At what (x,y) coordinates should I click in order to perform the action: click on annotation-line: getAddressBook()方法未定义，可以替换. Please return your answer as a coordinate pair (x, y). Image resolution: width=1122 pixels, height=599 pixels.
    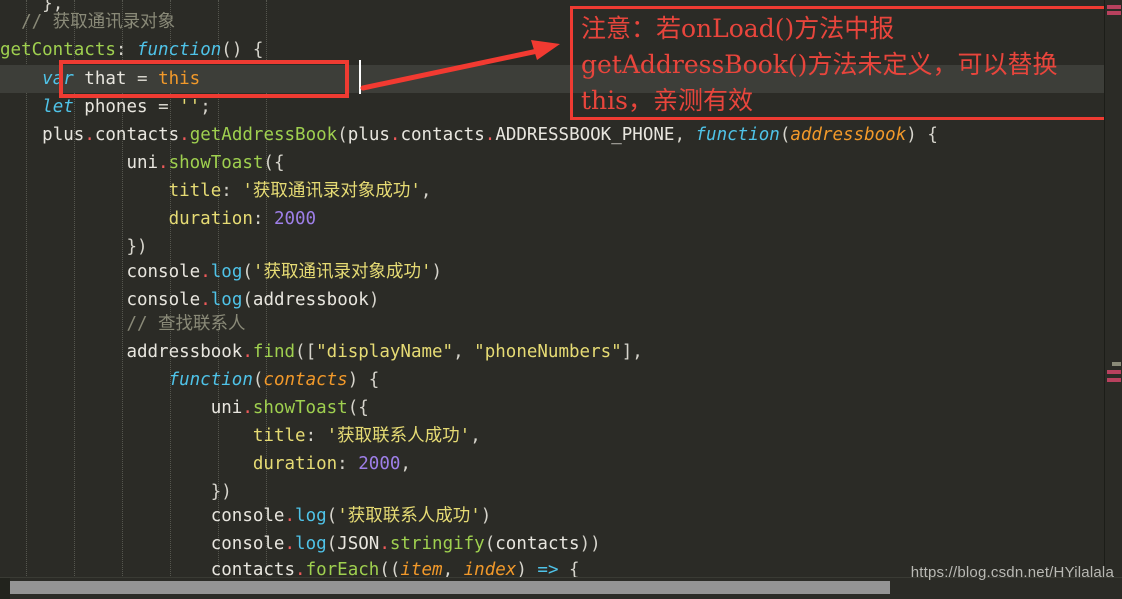
    Looking at the image, I should click on (819, 64).